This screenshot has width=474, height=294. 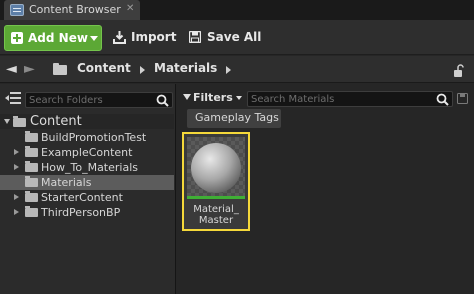 I want to click on add-new-button: Add New, so click(x=53, y=38).